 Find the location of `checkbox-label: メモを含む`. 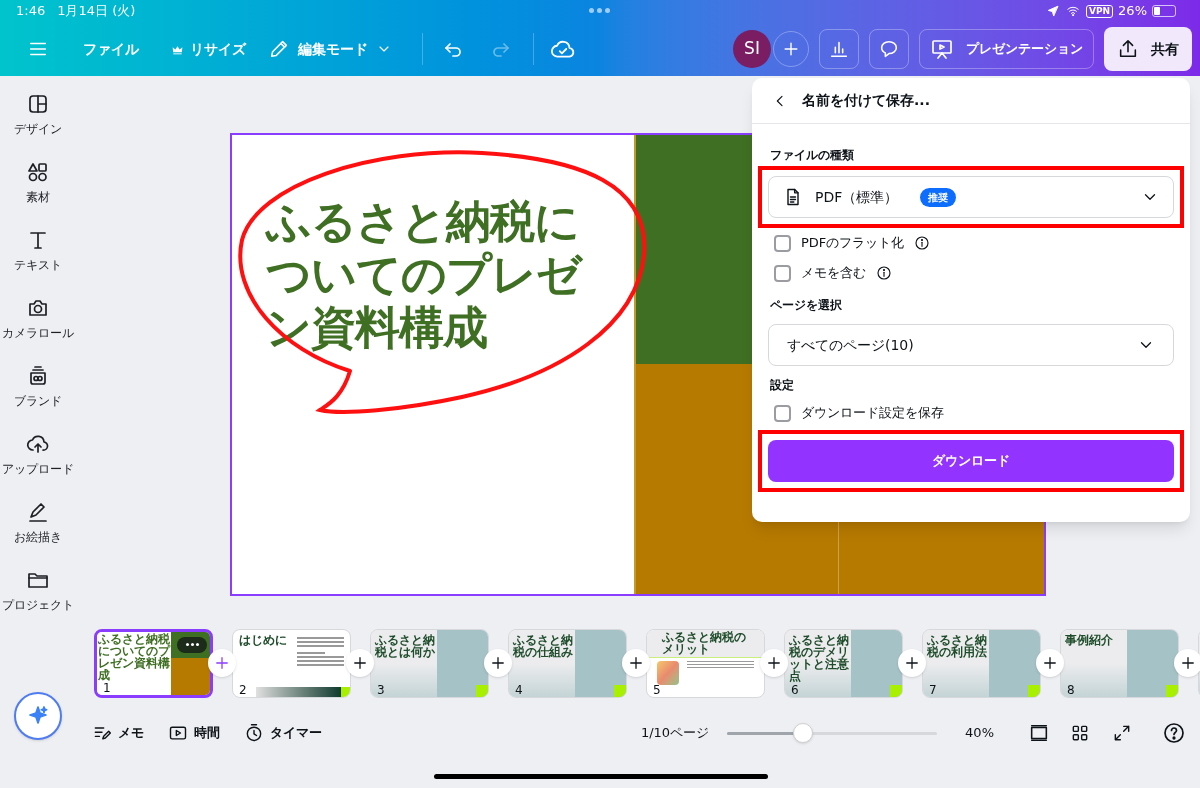

checkbox-label: メモを含む is located at coordinates (833, 273).